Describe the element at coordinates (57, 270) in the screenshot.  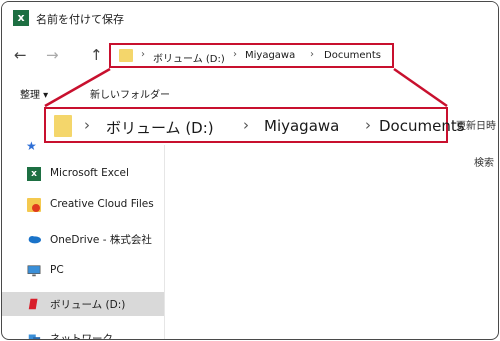
I see `sidebar-item-label: PC` at that location.